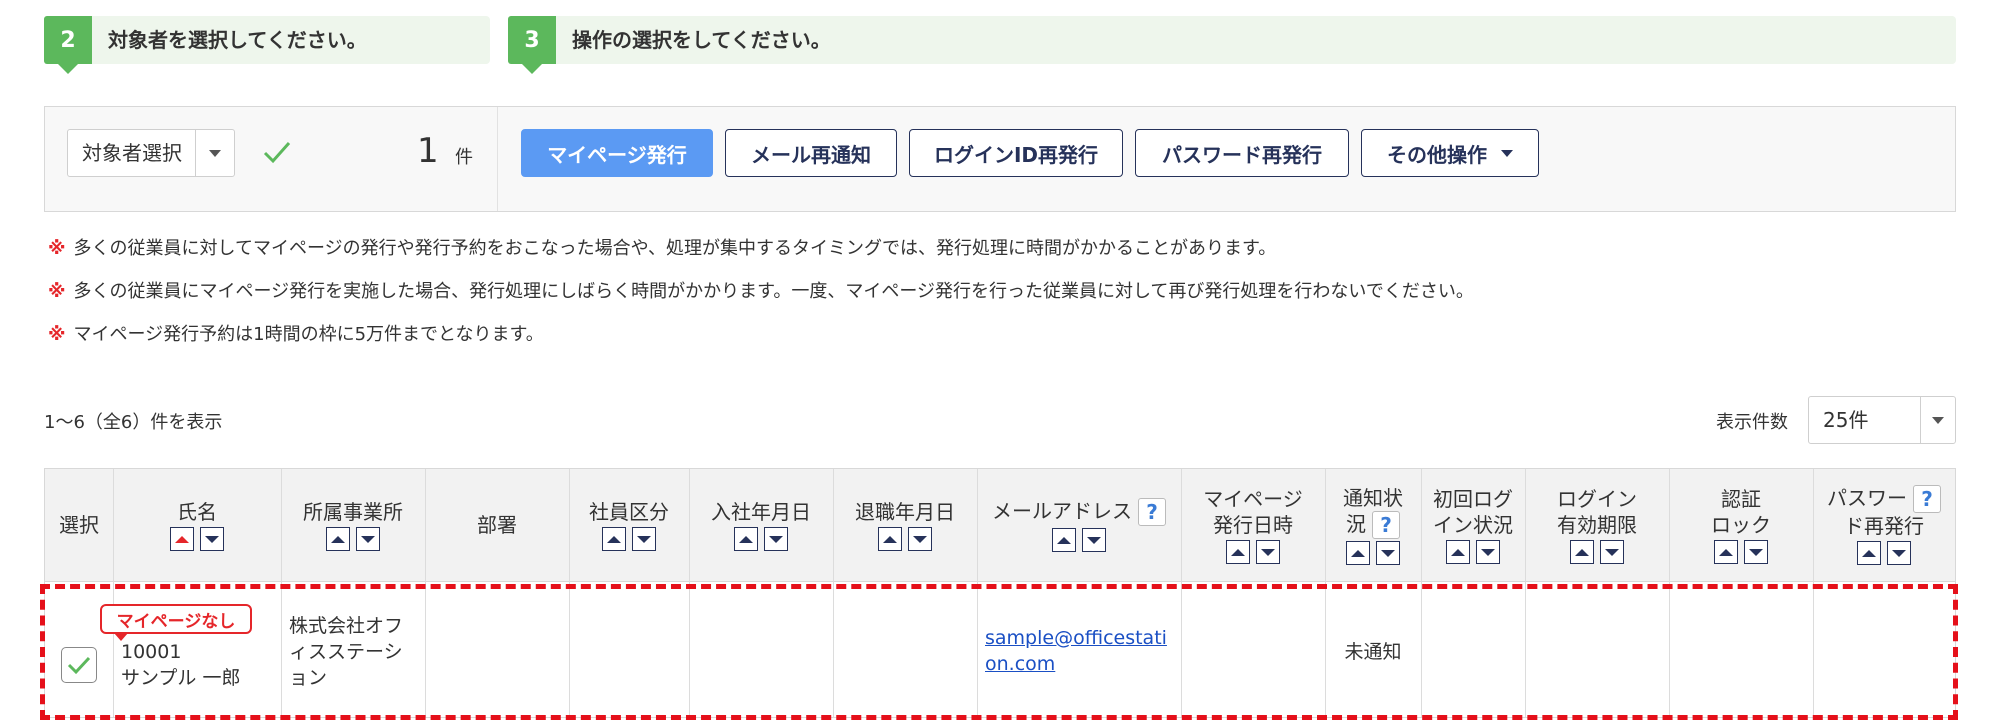 The height and width of the screenshot is (722, 2000). Describe the element at coordinates (761, 525) in the screenshot. I see `header-hire-date: 入社年月日` at that location.